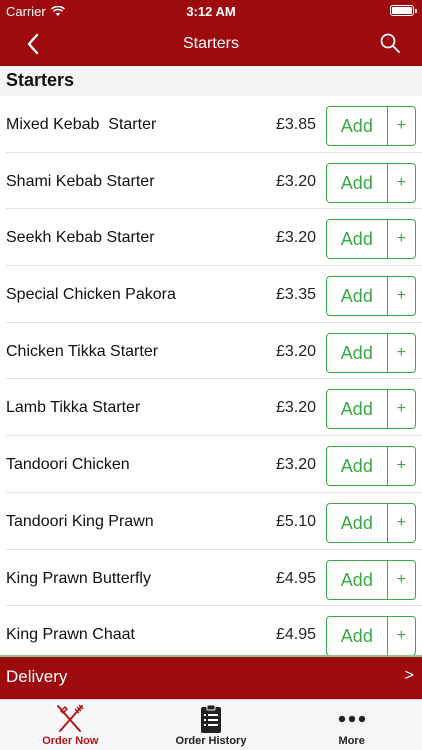  What do you see at coordinates (295, 521) in the screenshot?
I see `item-price: £5.10` at bounding box center [295, 521].